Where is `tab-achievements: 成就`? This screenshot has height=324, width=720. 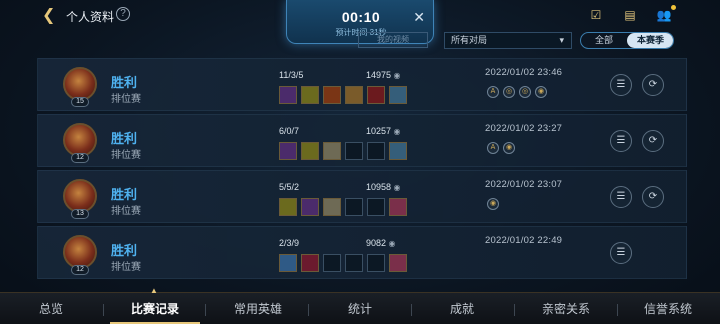 tab-achievements: 成就 is located at coordinates (462, 308).